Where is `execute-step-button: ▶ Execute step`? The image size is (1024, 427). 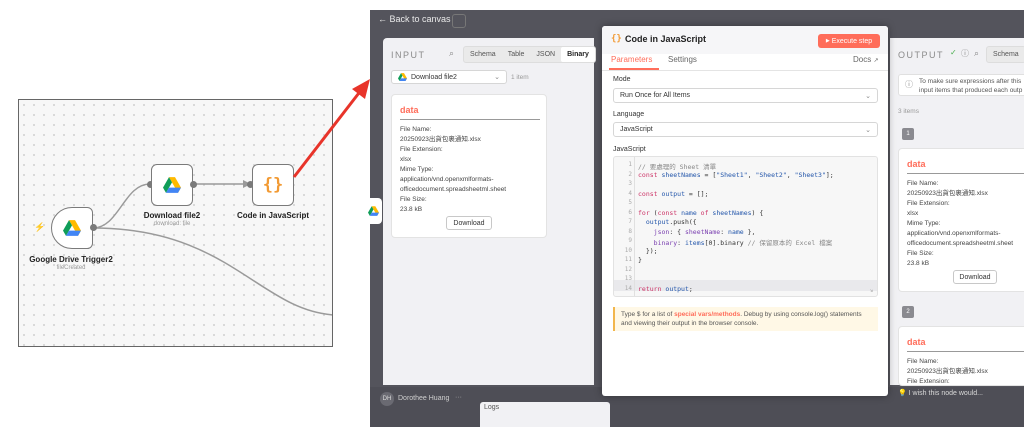 execute-step-button: ▶ Execute step is located at coordinates (849, 41).